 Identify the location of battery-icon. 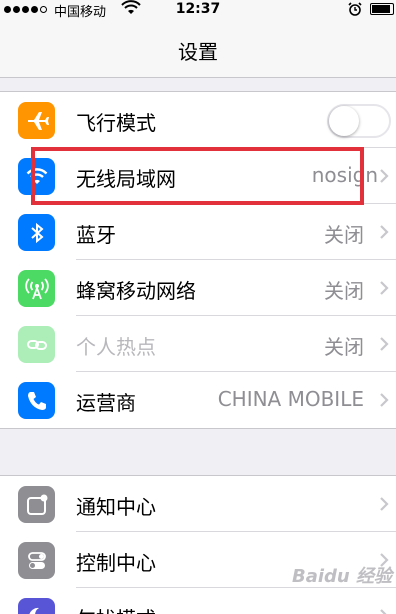
(382, 9).